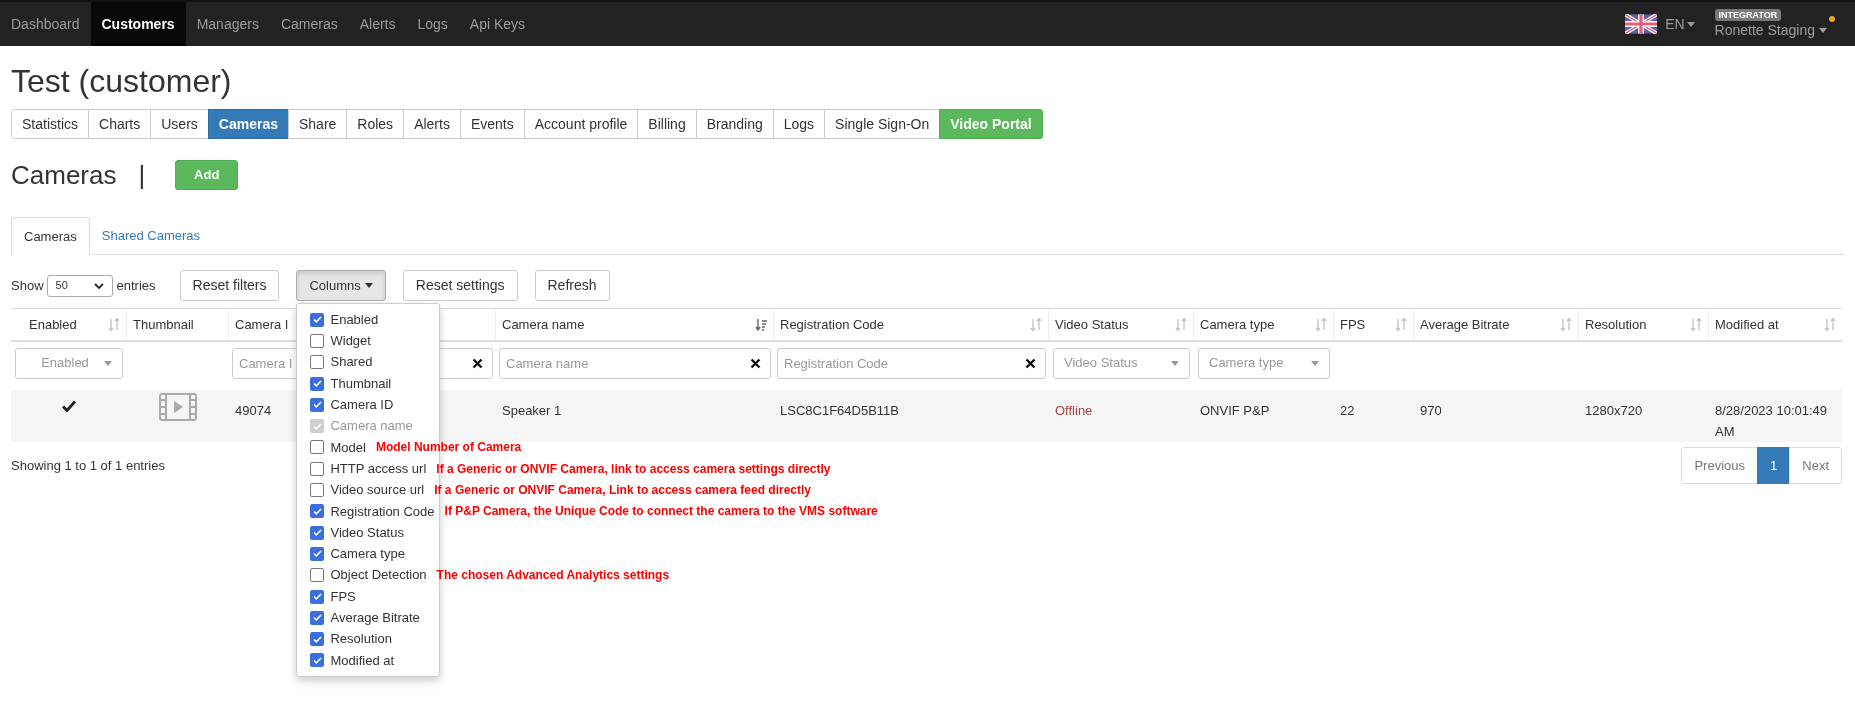 The width and height of the screenshot is (1855, 705). What do you see at coordinates (661, 512) in the screenshot?
I see `annotation-text: If P&P Camera, the Unique Code to connect the camera to the VMS software` at bounding box center [661, 512].